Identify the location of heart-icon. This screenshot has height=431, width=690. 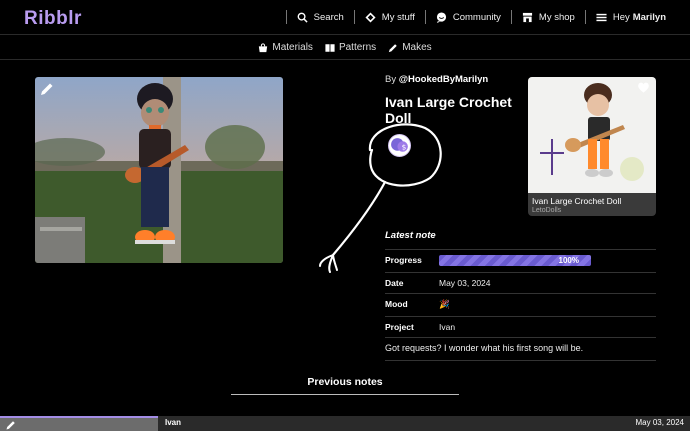
(643, 87).